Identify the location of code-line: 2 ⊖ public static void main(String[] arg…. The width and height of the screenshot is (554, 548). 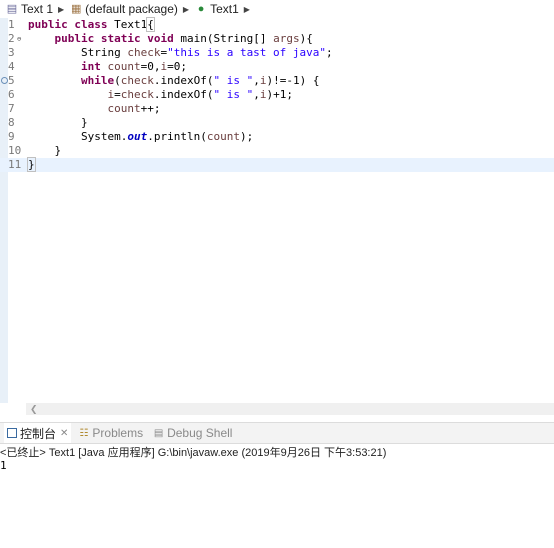
(277, 39).